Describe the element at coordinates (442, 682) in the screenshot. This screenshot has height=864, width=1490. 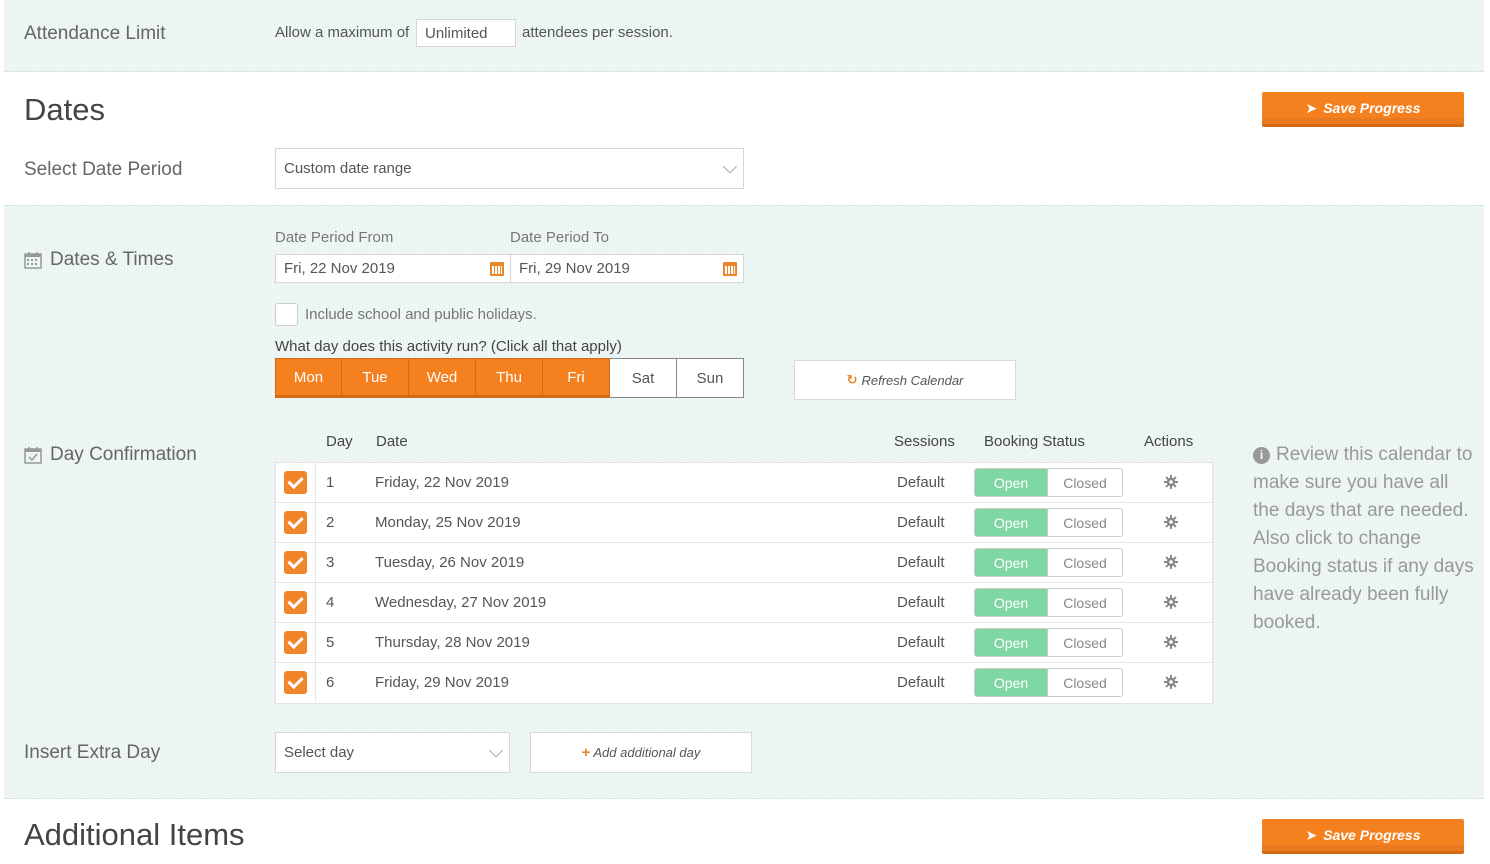
I see `day-date: Friday, 29 Nov 2019` at that location.